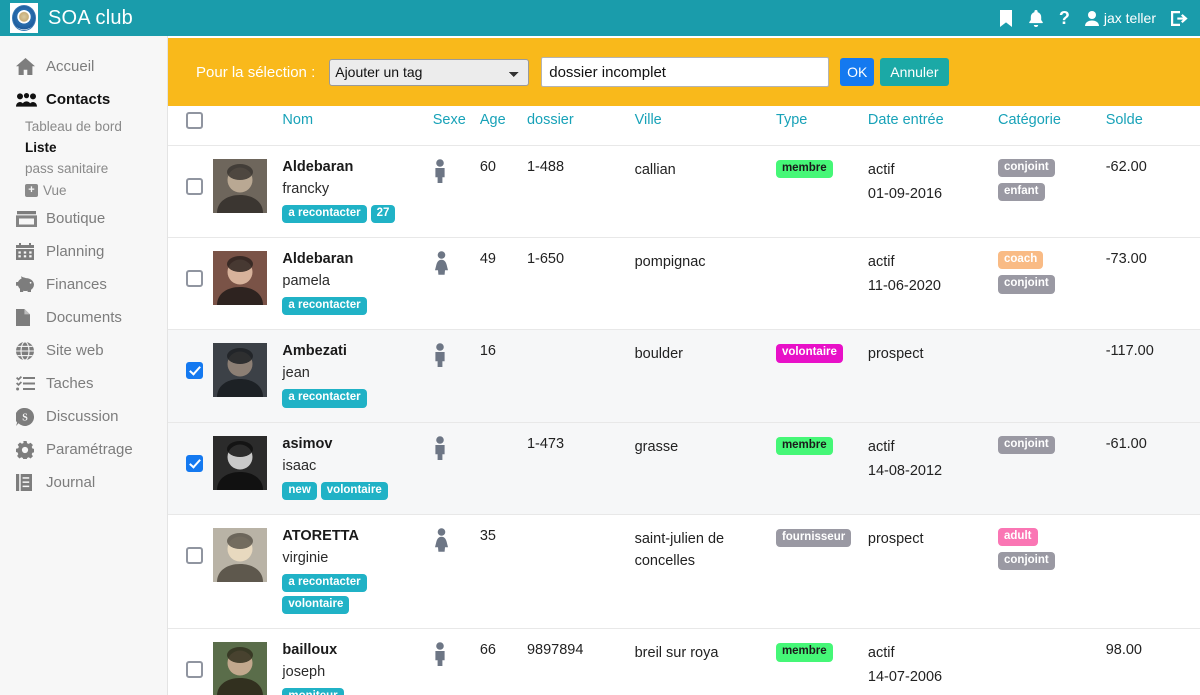 The width and height of the screenshot is (1200, 695). What do you see at coordinates (685, 72) in the screenshot?
I see `tag-value-input` at bounding box center [685, 72].